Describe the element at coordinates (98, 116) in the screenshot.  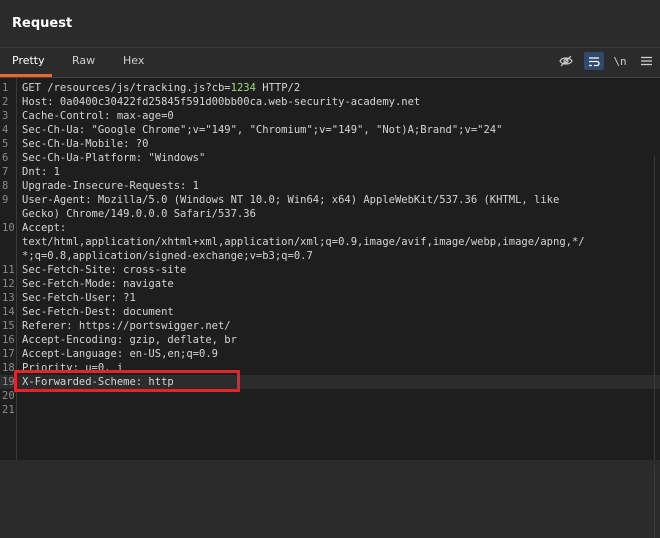
I see `line-text: Cache-Control: max-age=0` at that location.